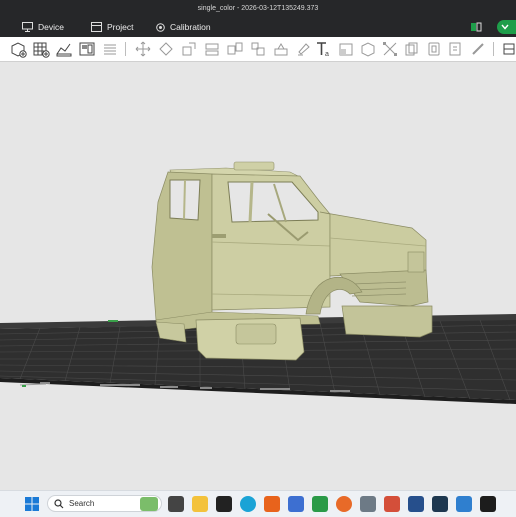 This screenshot has width=516, height=517. Describe the element at coordinates (368, 49) in the screenshot. I see `assembly-icon` at that location.